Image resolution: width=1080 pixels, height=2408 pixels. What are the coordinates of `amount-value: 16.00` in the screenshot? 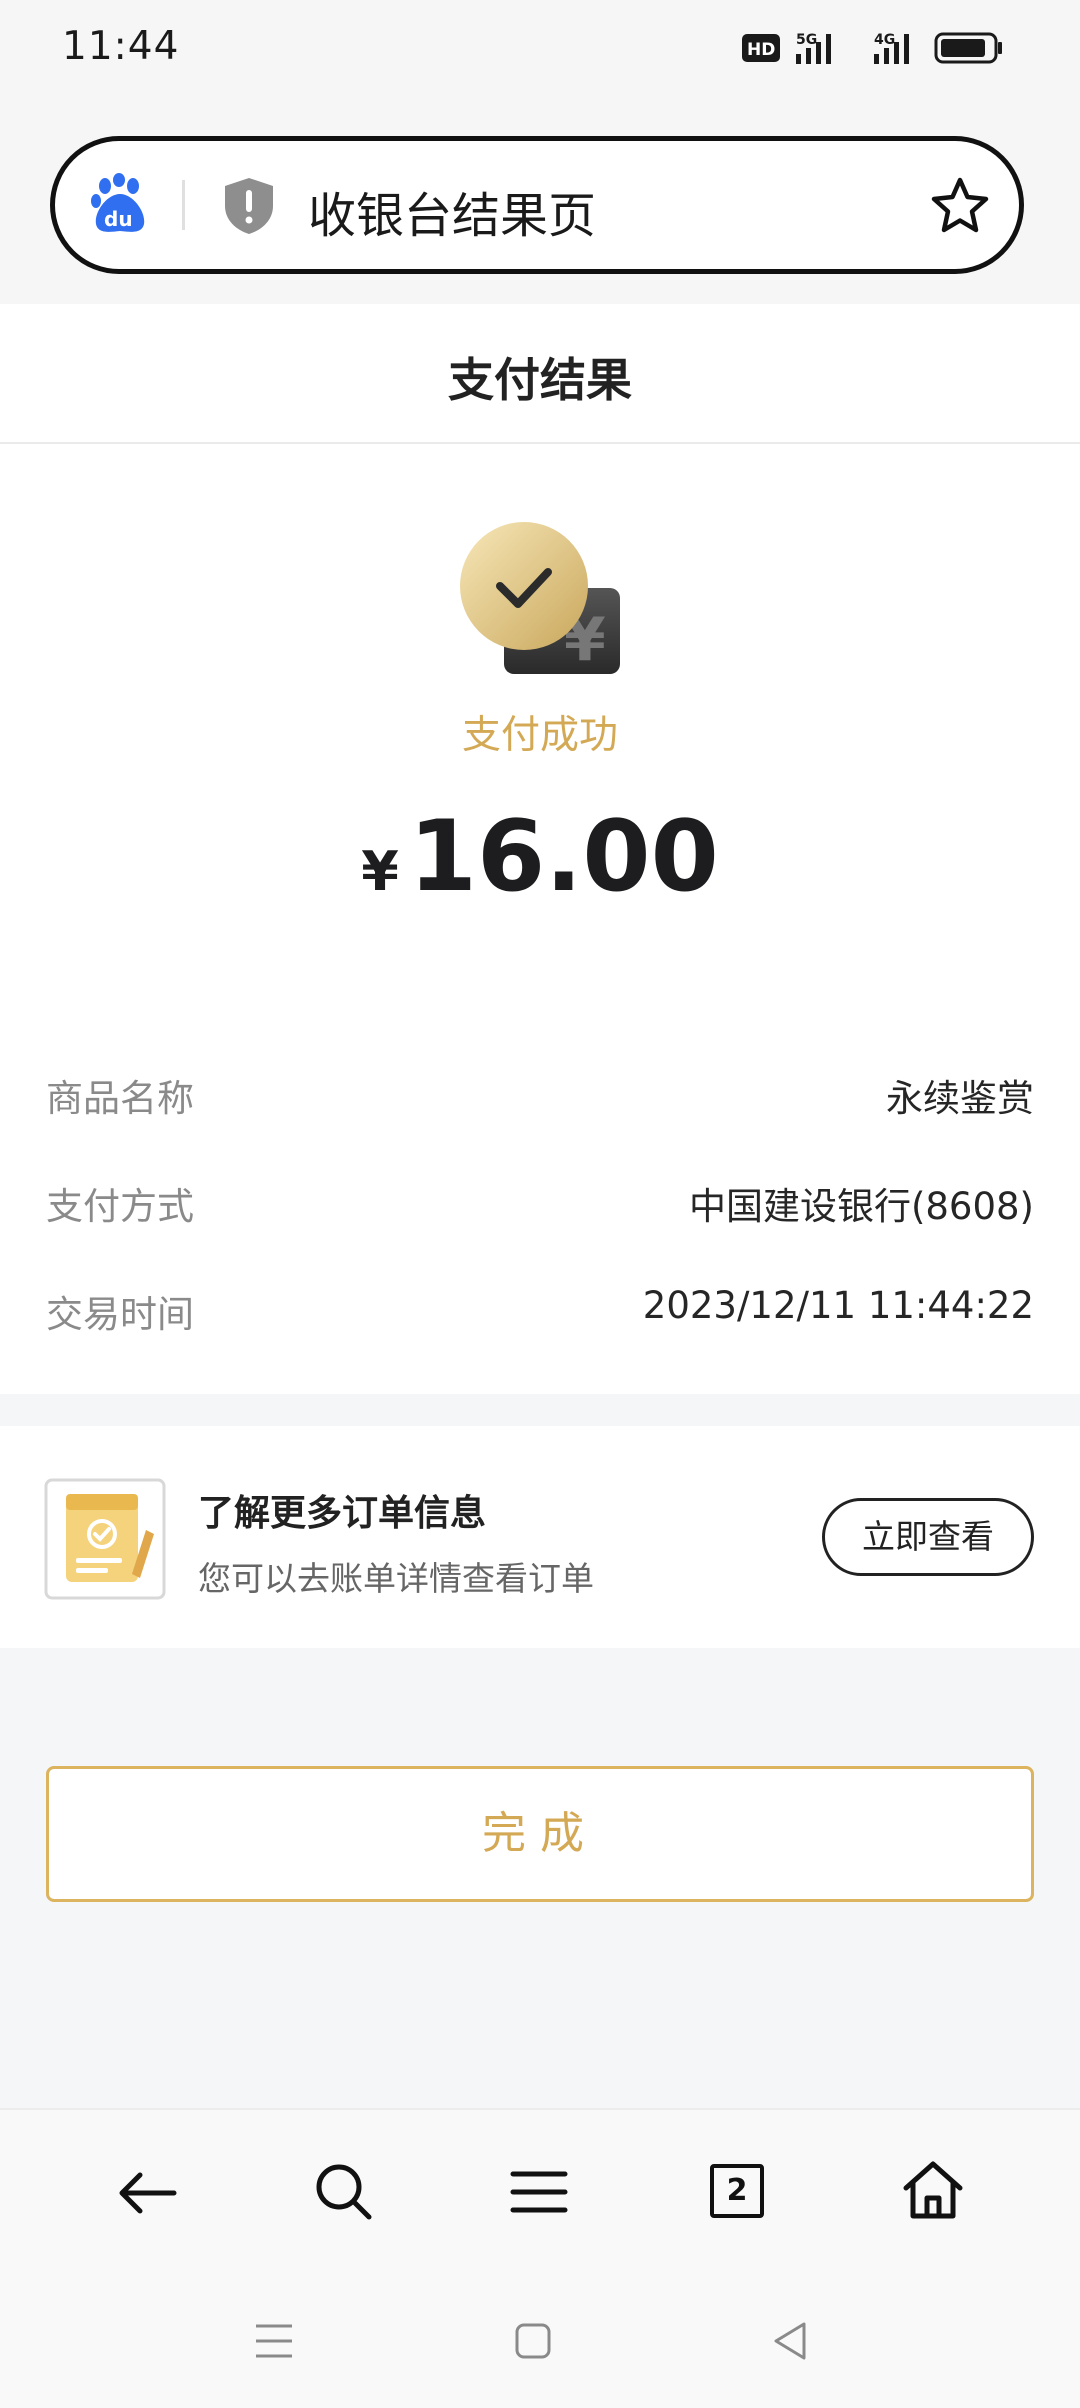 It's located at (563, 857).